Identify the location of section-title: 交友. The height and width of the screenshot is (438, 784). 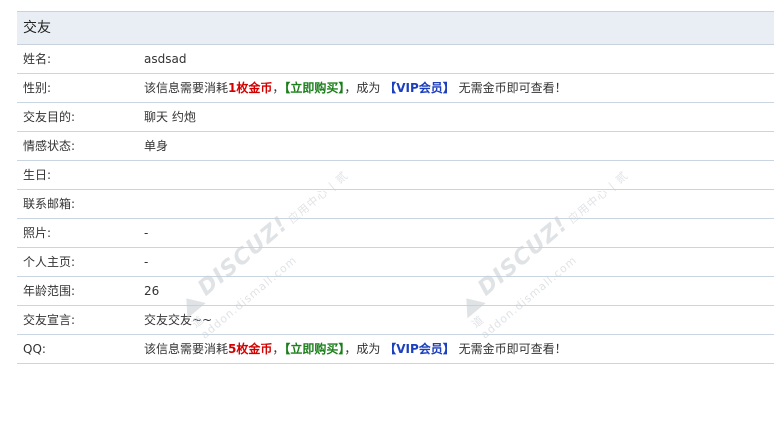
(395, 28).